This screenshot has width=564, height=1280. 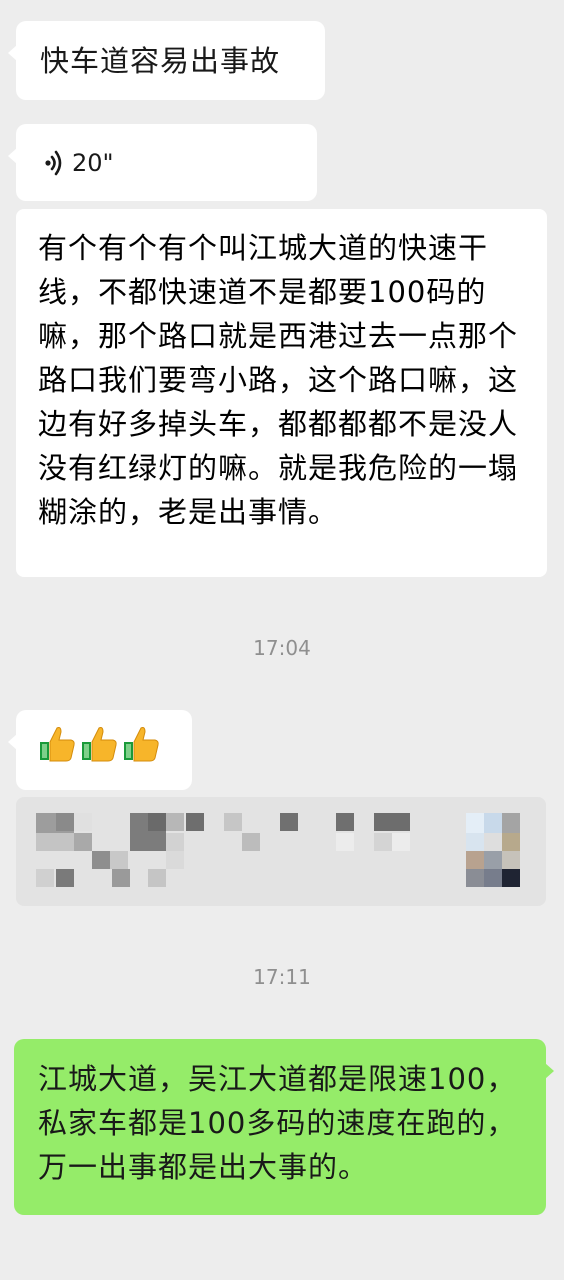 I want to click on message-bubble-incoming: 快车道容易出事故, so click(x=166, y=60).